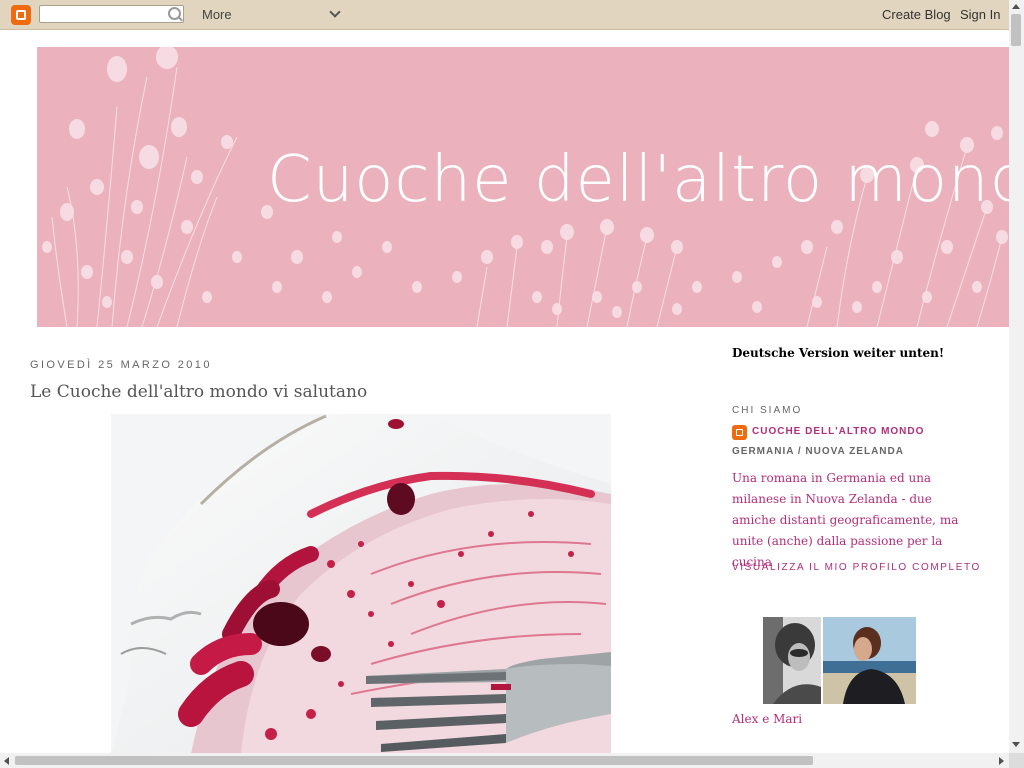  I want to click on about-us-heading: CHI SIAMO, so click(767, 410).